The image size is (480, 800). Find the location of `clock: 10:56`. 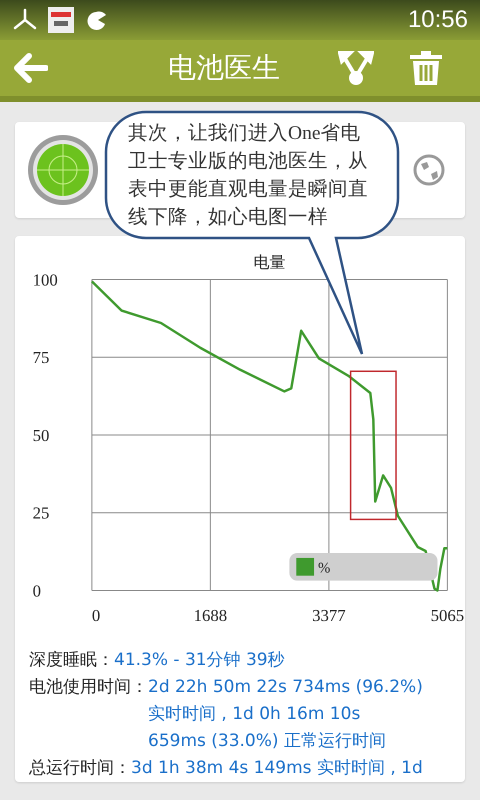

clock: 10:56 is located at coordinates (438, 20).